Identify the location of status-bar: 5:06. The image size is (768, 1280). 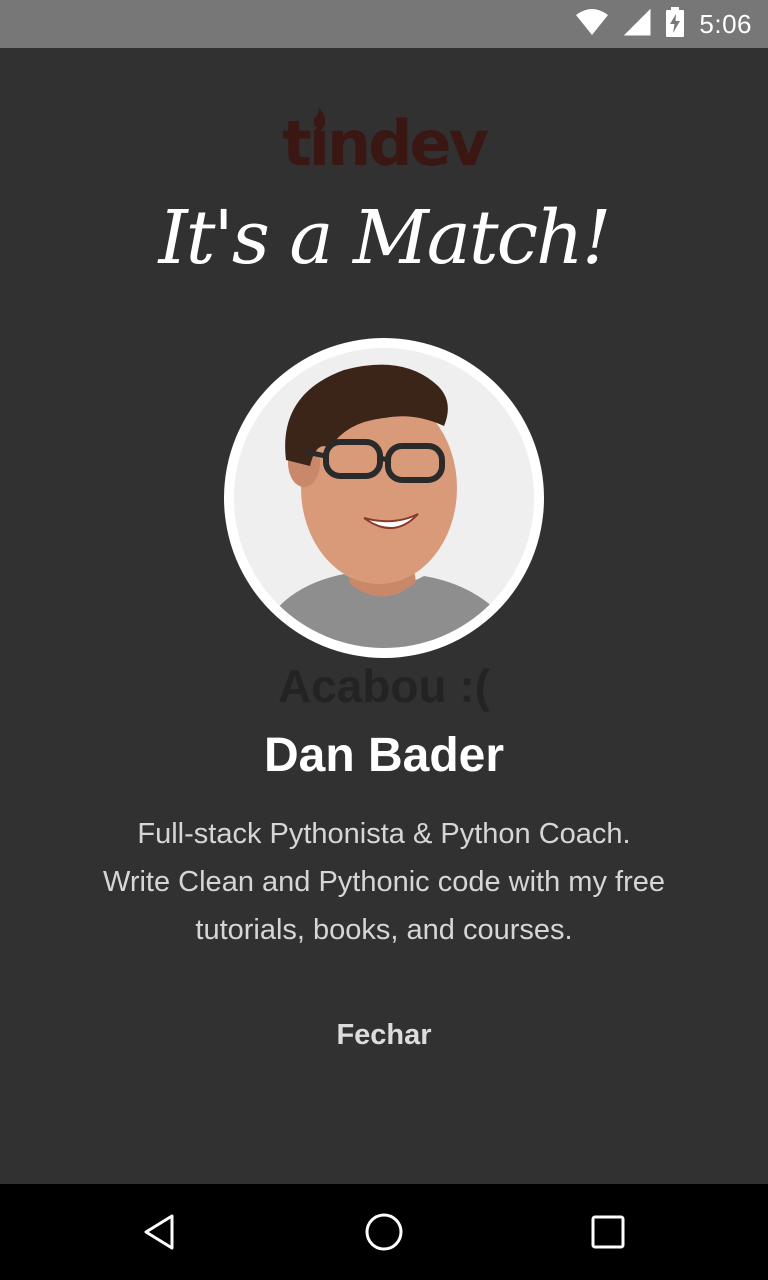
(384, 24).